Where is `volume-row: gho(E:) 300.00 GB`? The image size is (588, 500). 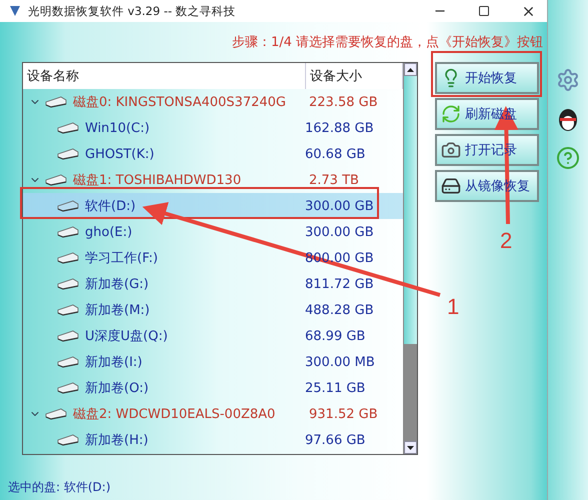
volume-row: gho(E:) 300.00 GB is located at coordinates (213, 232).